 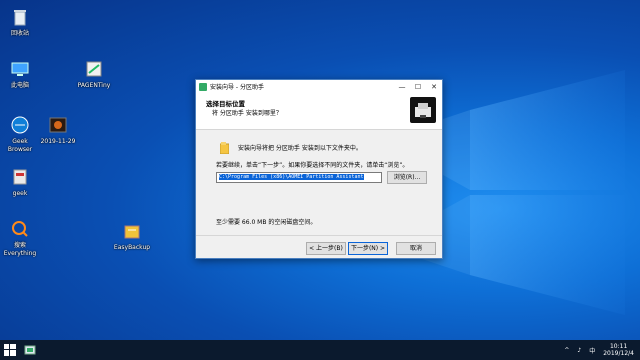 I want to click on next-button: 下一步(N) >, so click(x=368, y=248).